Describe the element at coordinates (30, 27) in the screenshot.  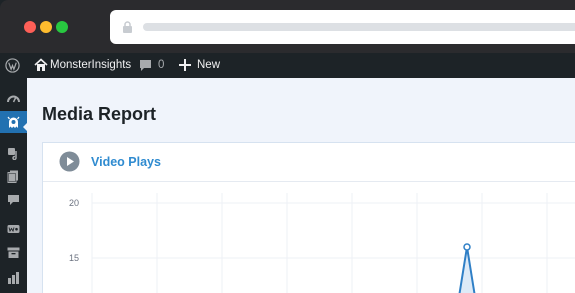
I see `close-window-button` at that location.